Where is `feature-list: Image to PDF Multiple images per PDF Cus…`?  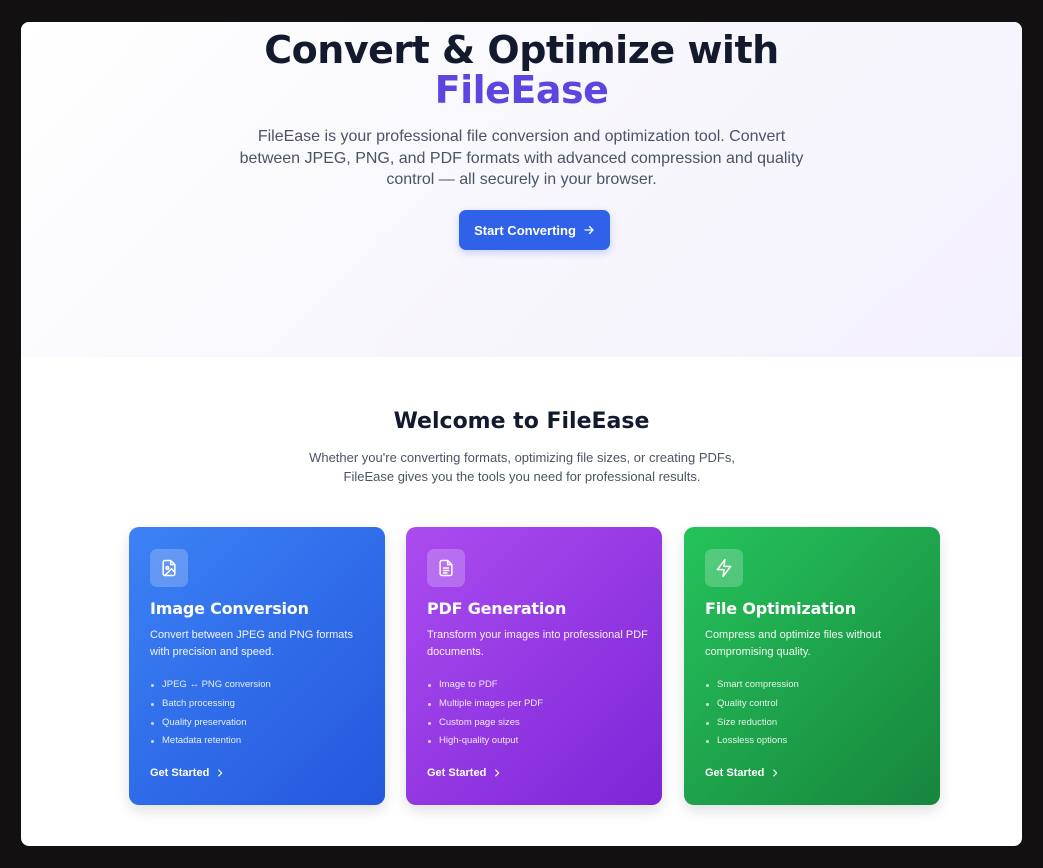 feature-list: Image to PDF Multiple images per PDF Cus… is located at coordinates (485, 713).